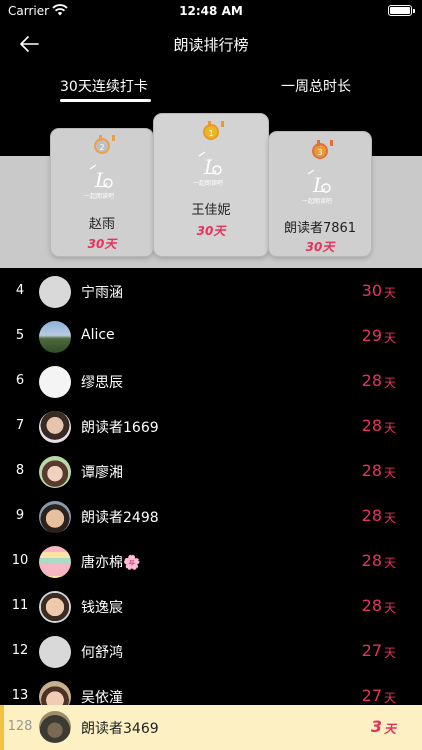  I want to click on user-name: Alice, so click(98, 335).